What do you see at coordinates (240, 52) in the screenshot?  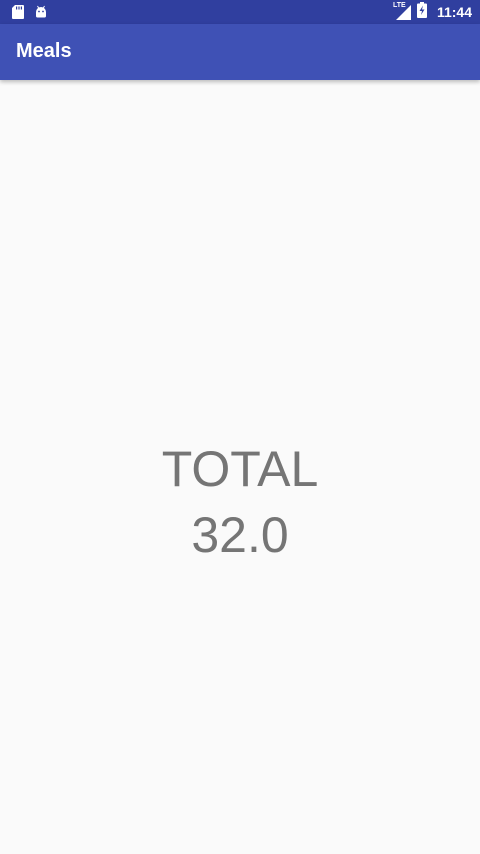 I see `app-bar: Meals` at bounding box center [240, 52].